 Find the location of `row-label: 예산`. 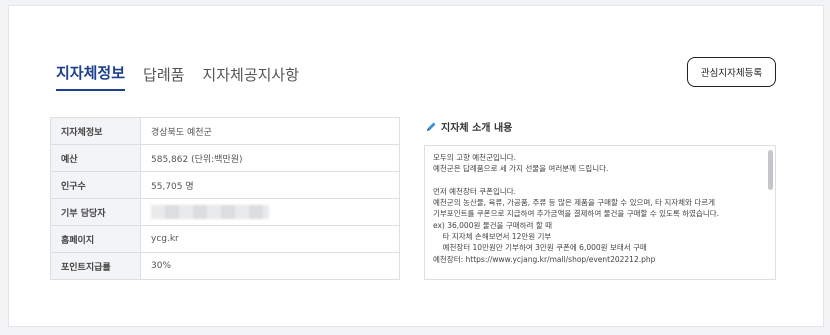

row-label: 예산 is located at coordinates (95, 158).